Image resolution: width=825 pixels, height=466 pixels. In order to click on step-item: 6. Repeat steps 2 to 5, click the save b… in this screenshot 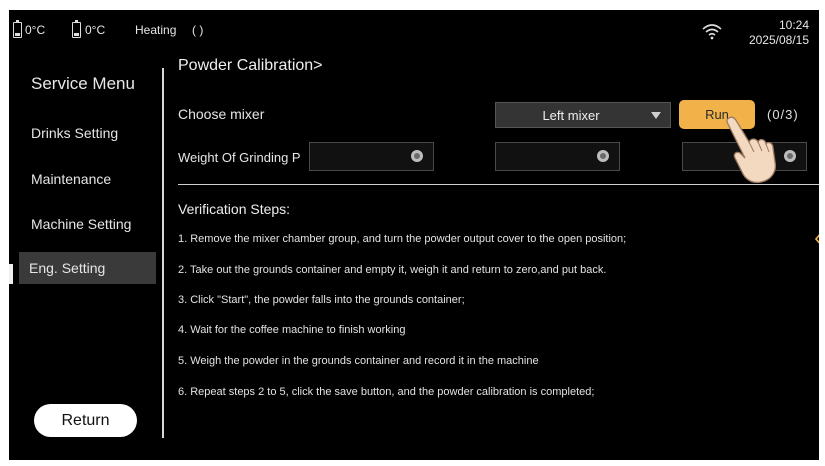, I will do `click(386, 392)`.